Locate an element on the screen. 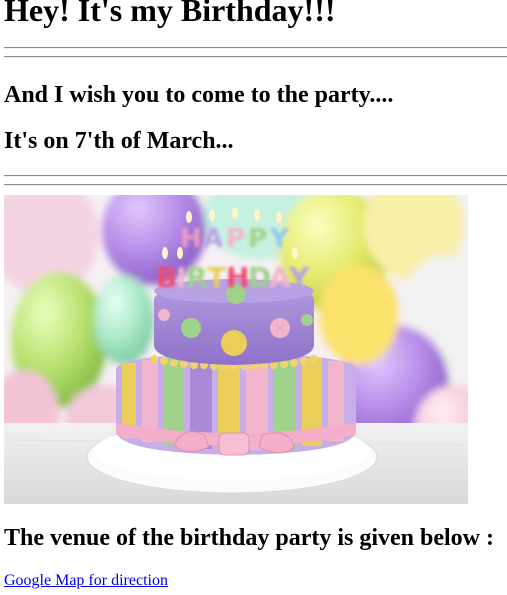 Image resolution: width=507 pixels, height=595 pixels. divider-top is located at coordinates (255, 52).